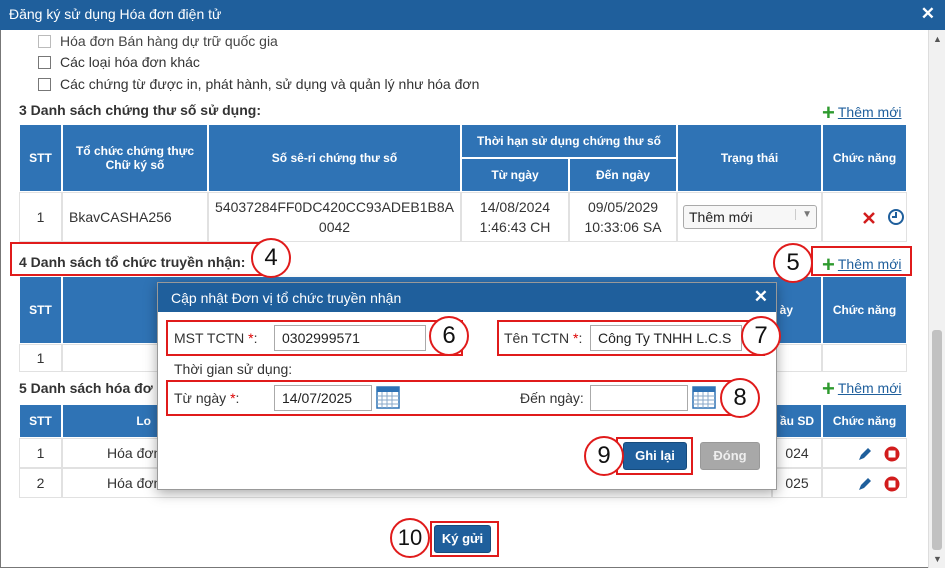 This screenshot has height=568, width=945. Describe the element at coordinates (515, 217) in the screenshot. I see `table-cell-from: 14/08/2024 1:46:43 CH` at that location.